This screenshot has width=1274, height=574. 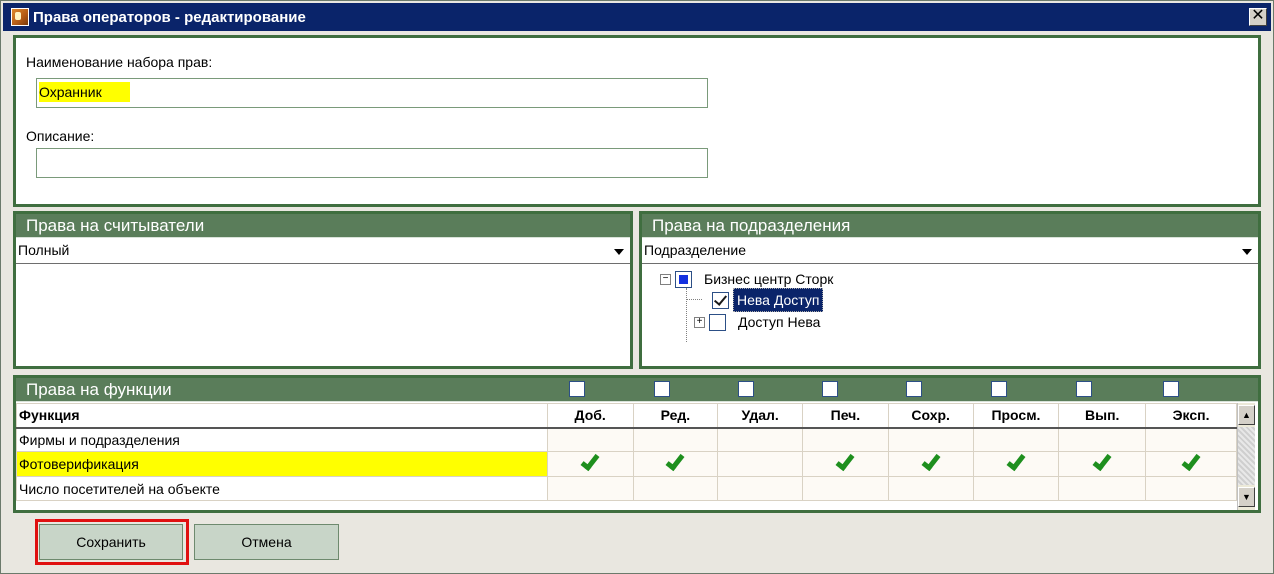 What do you see at coordinates (1191, 416) in the screenshot?
I see `col-header-export: Эксп.` at bounding box center [1191, 416].